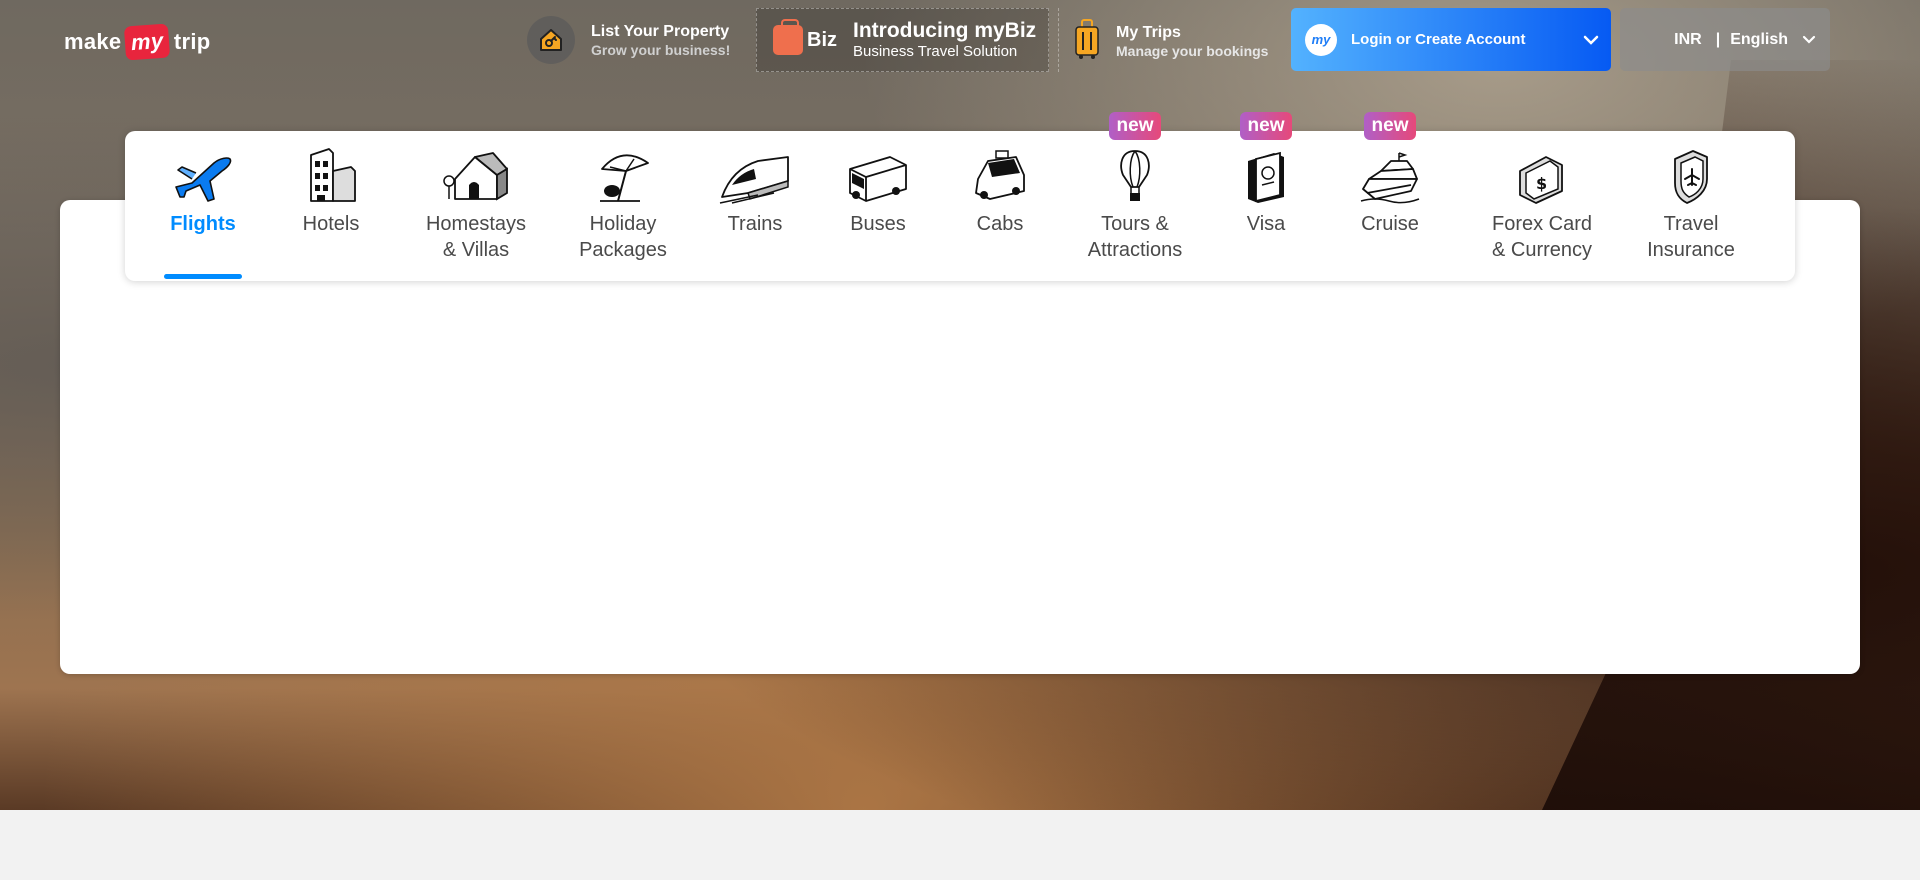 The height and width of the screenshot is (880, 1920). What do you see at coordinates (1058, 40) in the screenshot?
I see `header-divider` at bounding box center [1058, 40].